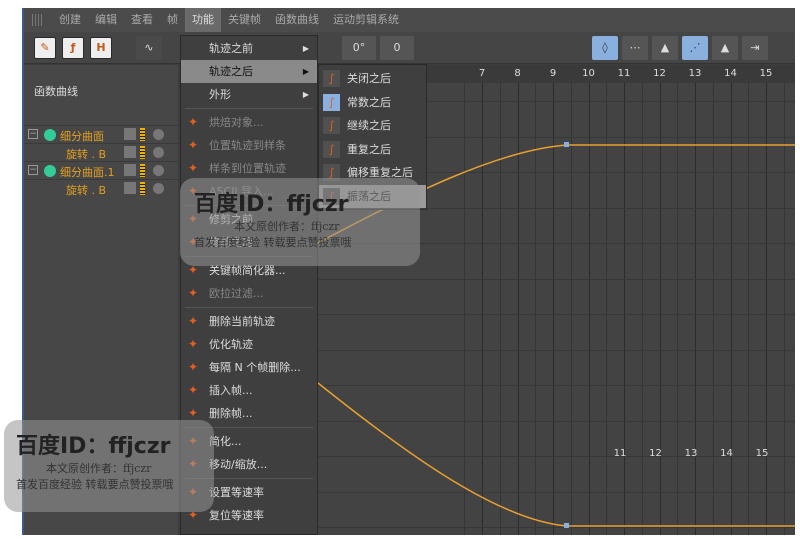 The image size is (800, 543). Describe the element at coordinates (409, 20) in the screenshot. I see `menu-bar: 创建 编辑 查看帧功能 关键帧 函数曲线 运动剪辑系统` at that location.